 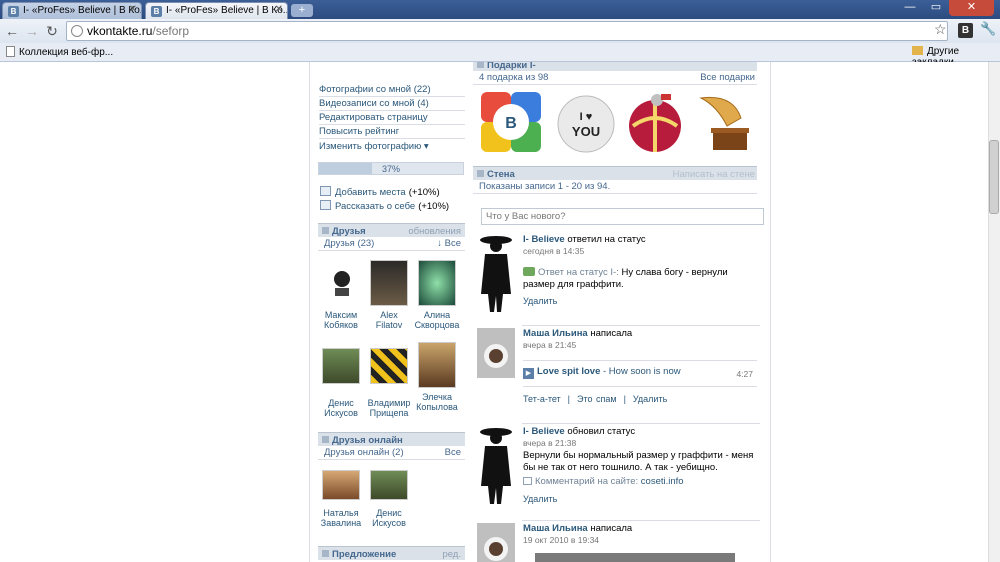 I want to click on post-actions: Тет-а-тет | Это спам | Удалить, so click(x=595, y=399).